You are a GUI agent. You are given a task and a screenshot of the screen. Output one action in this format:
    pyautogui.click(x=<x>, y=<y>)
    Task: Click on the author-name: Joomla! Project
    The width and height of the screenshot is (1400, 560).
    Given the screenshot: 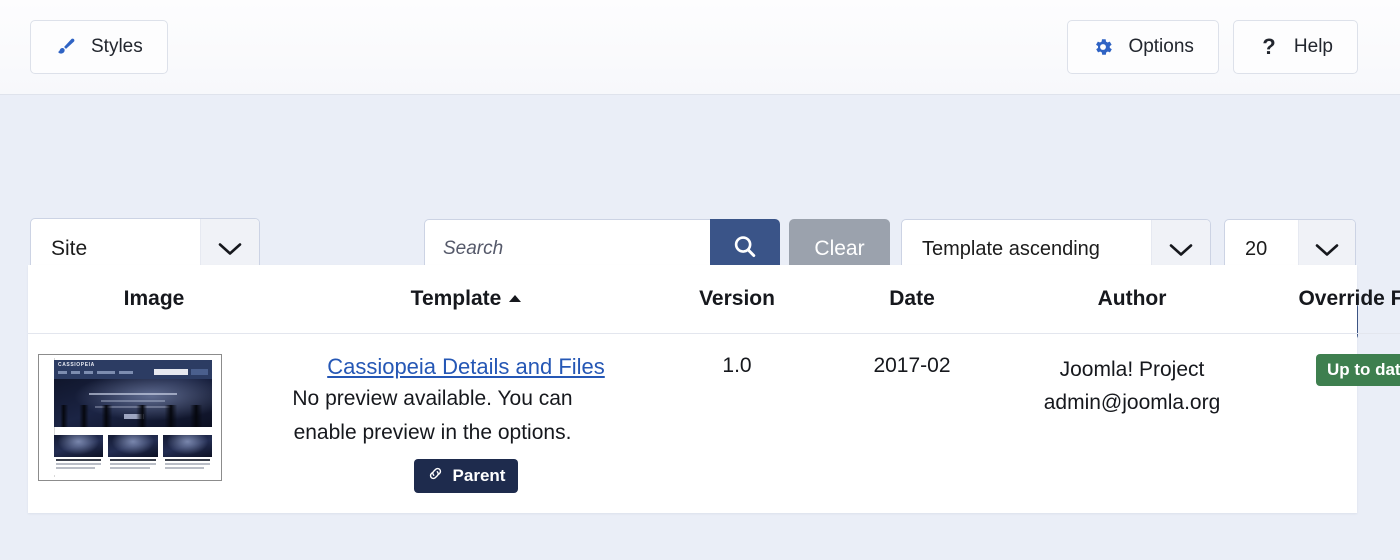 What is the action you would take?
    pyautogui.click(x=1132, y=369)
    